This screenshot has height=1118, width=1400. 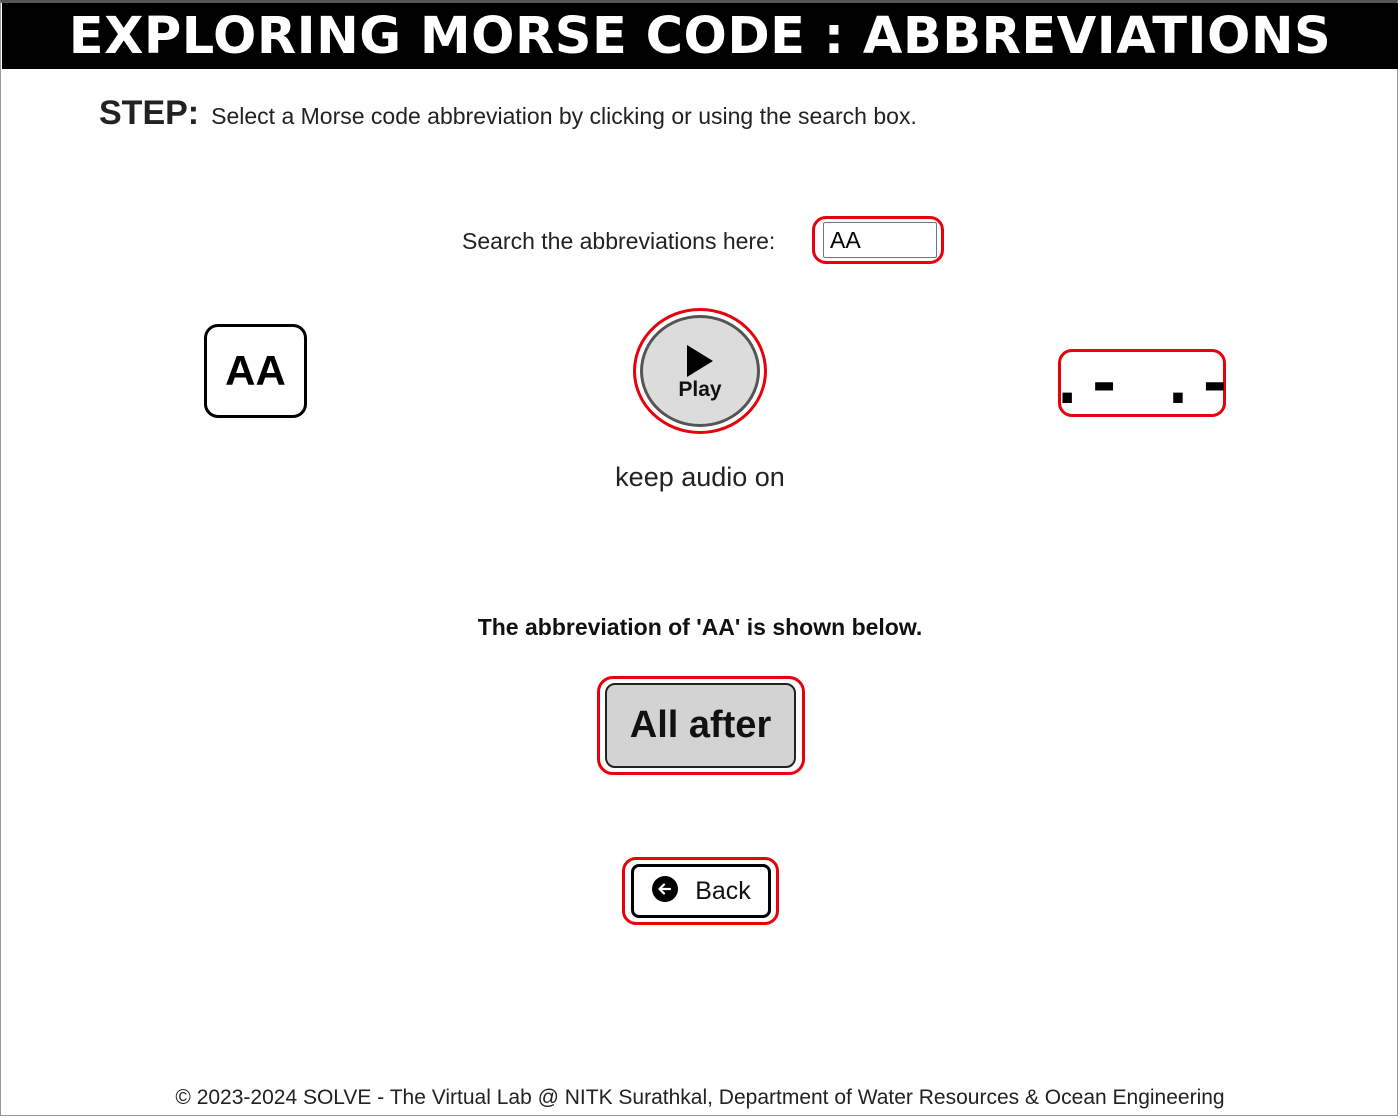 I want to click on step-label: STEP:, so click(x=149, y=113).